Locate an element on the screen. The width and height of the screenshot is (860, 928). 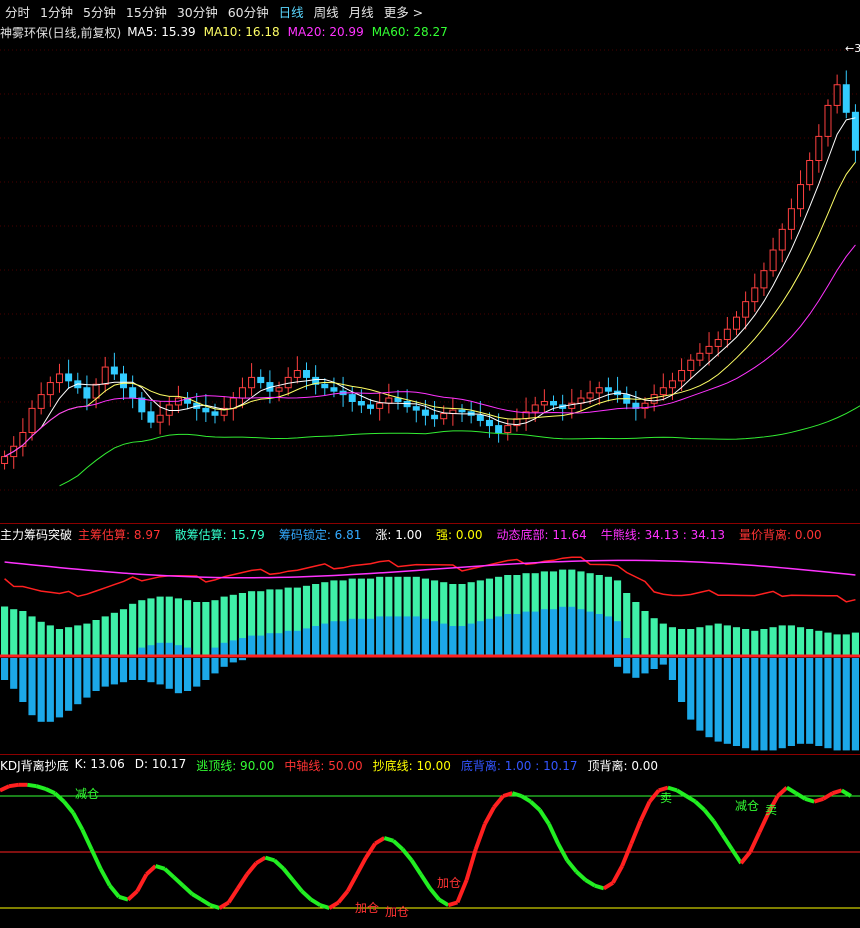
max-price-marker: ←3 is located at coordinates (852, 48).